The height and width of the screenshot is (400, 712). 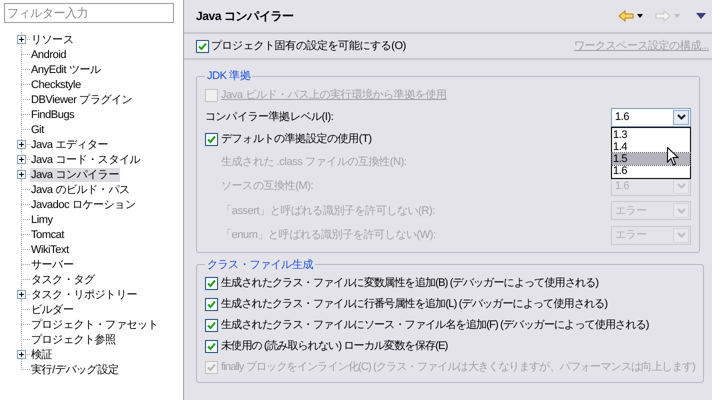 What do you see at coordinates (86, 159) in the screenshot?
I see `tree-item: Java コード・スタイル` at bounding box center [86, 159].